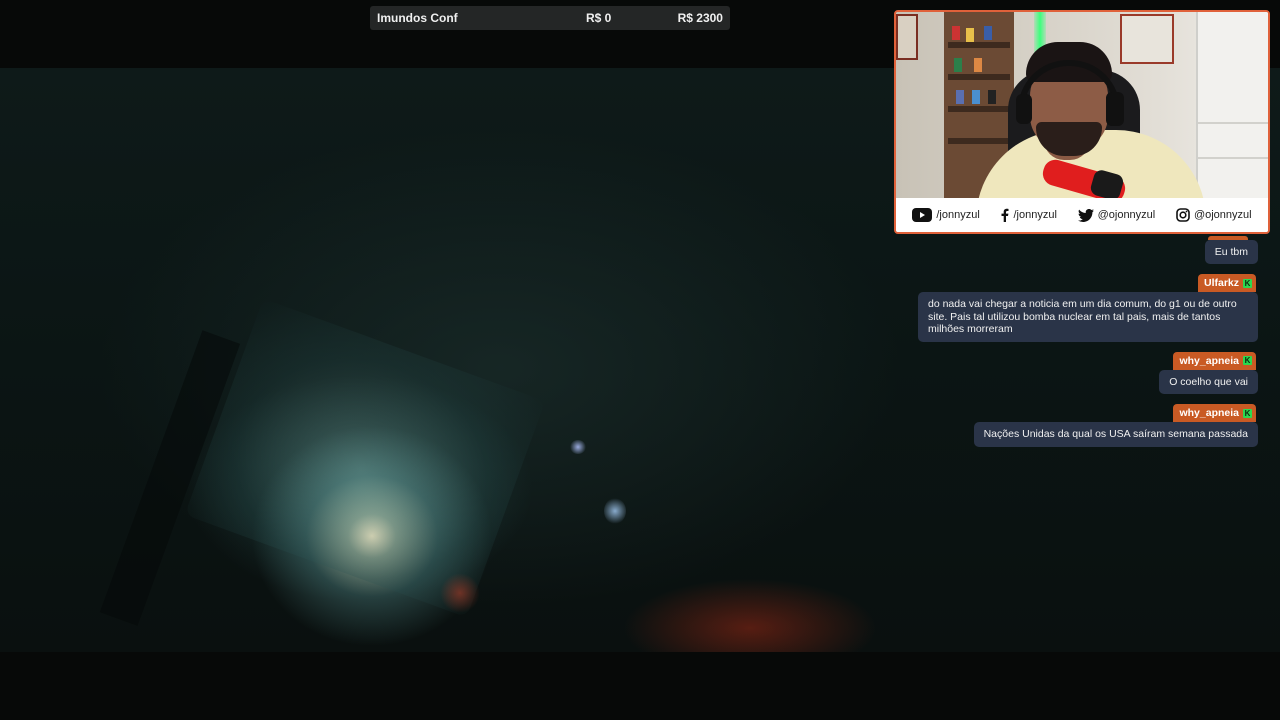 The image size is (1280, 720). I want to click on chat-username-tag: Ulfarkz K, so click(1226, 283).